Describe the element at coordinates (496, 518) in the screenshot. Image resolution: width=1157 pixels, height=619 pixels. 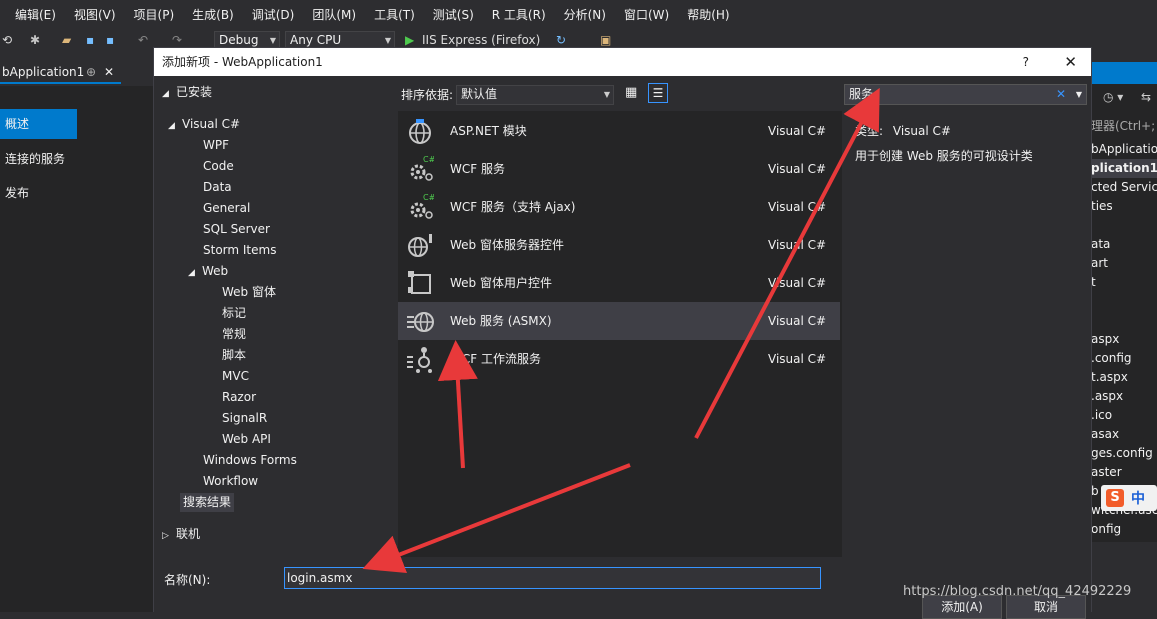
I see `arrow-to-name` at that location.